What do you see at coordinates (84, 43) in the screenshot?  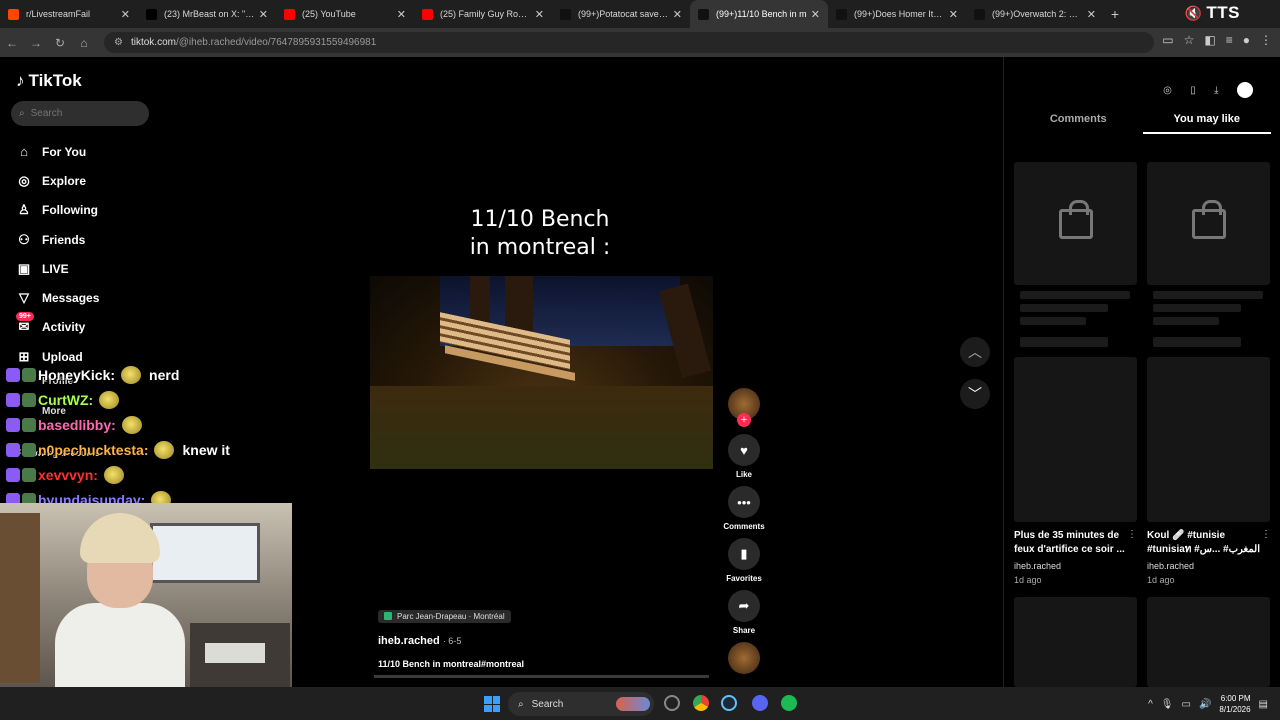 I see `home-icon: ⌂` at bounding box center [84, 43].